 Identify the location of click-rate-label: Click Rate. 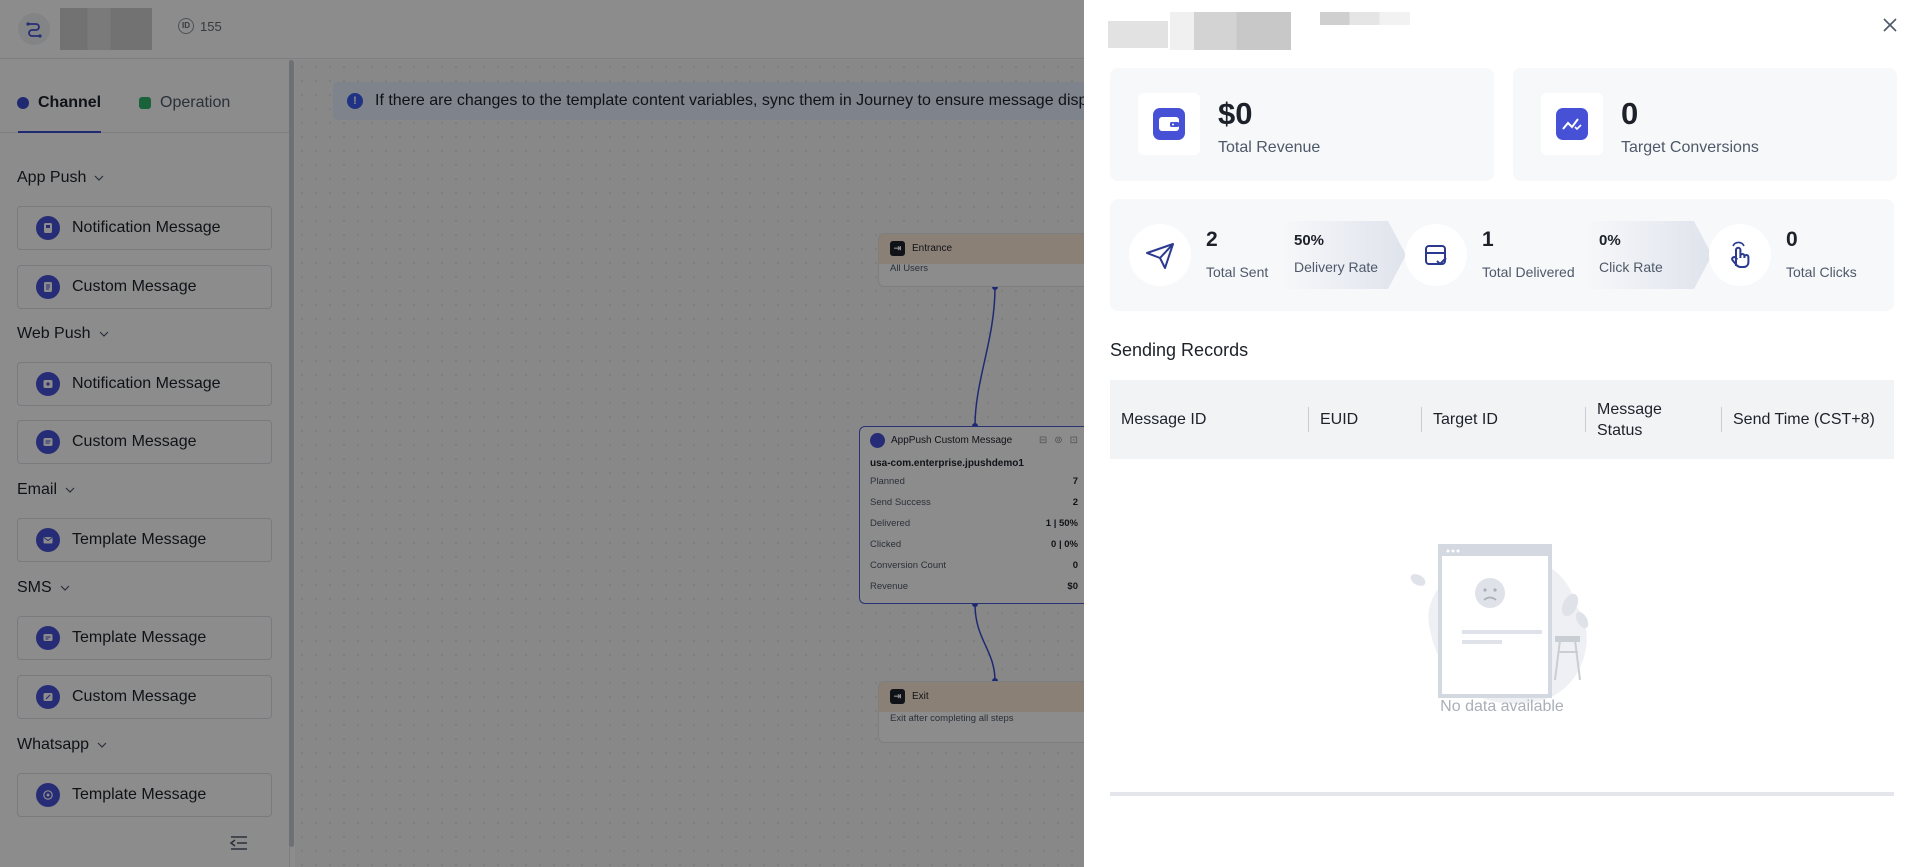
(1631, 267).